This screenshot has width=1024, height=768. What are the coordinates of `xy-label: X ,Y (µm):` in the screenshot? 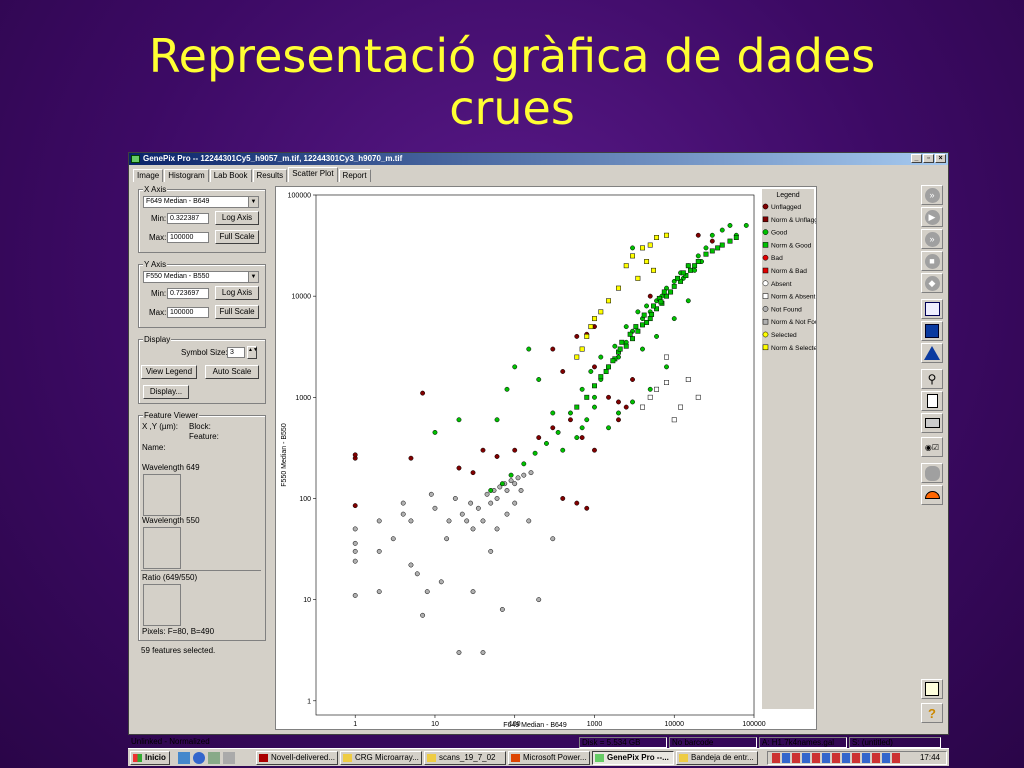 It's located at (160, 426).